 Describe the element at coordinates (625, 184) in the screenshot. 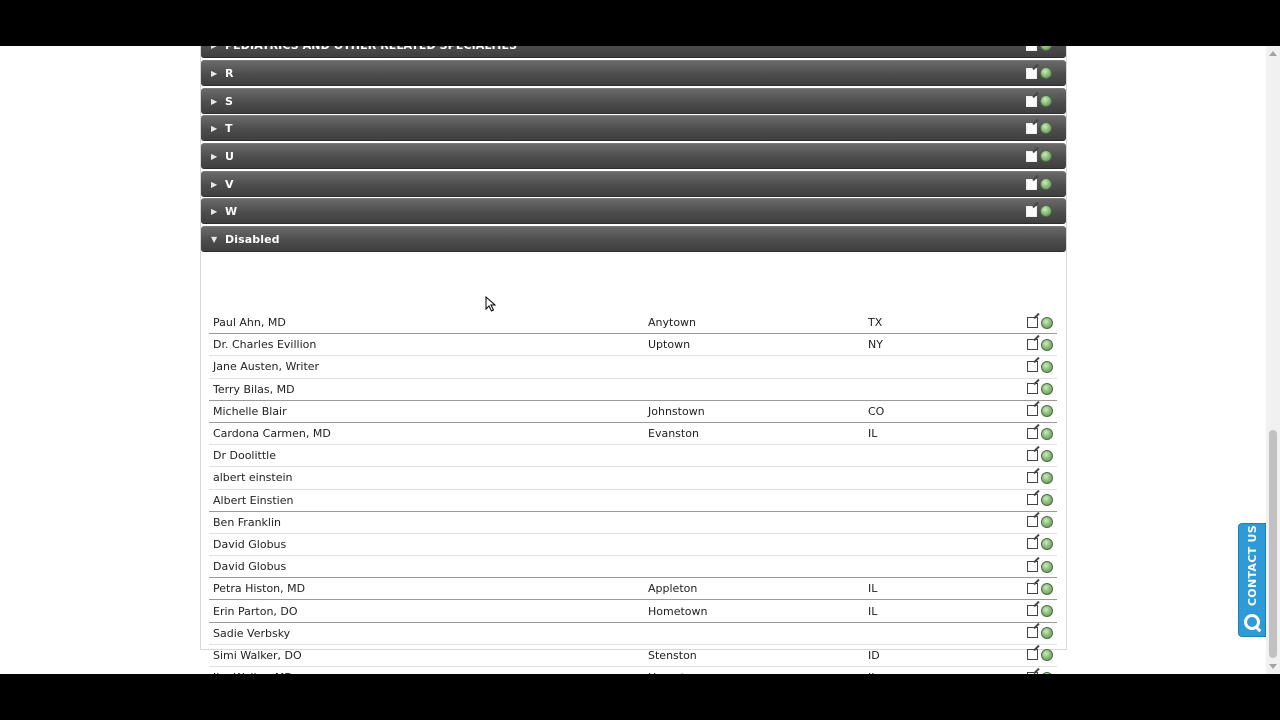

I see `group-header-label: V` at that location.